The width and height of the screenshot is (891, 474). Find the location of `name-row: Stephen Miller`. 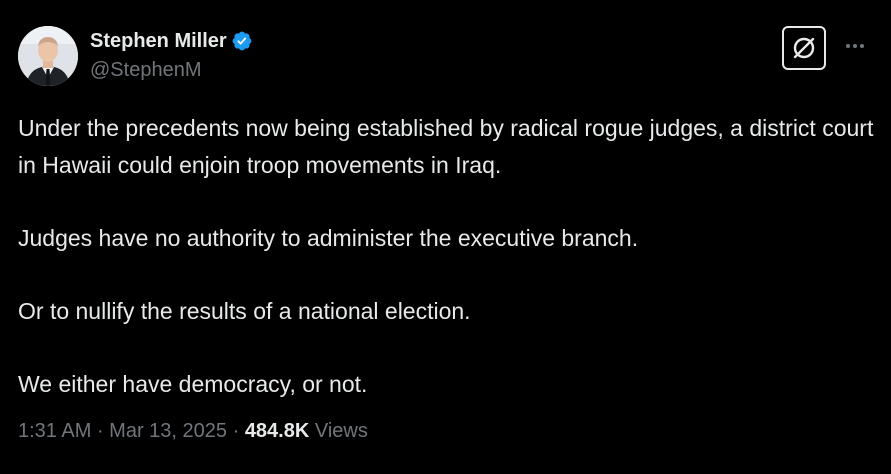

name-row: Stephen Miller is located at coordinates (171, 41).